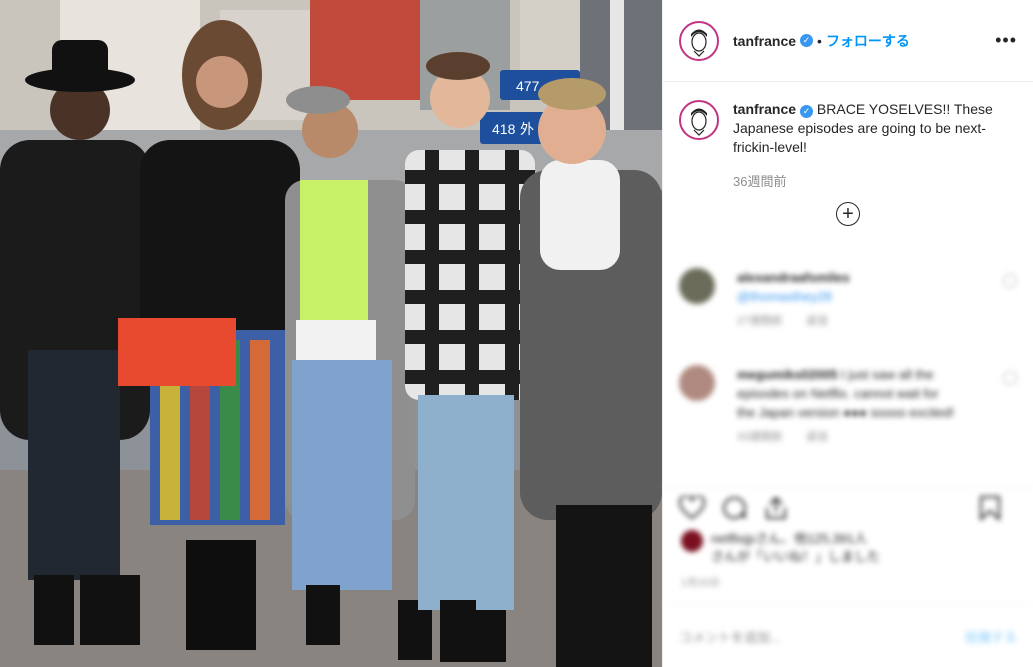 This screenshot has height=667, width=1033. I want to click on sign-418: 418, so click(504, 129).